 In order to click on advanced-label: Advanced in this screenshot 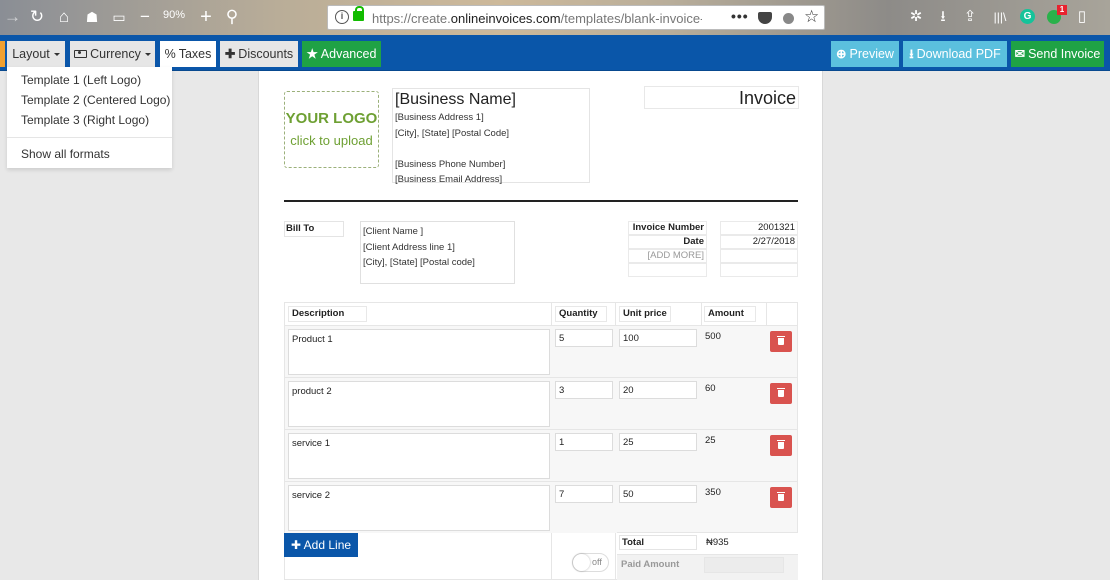, I will do `click(348, 54)`.